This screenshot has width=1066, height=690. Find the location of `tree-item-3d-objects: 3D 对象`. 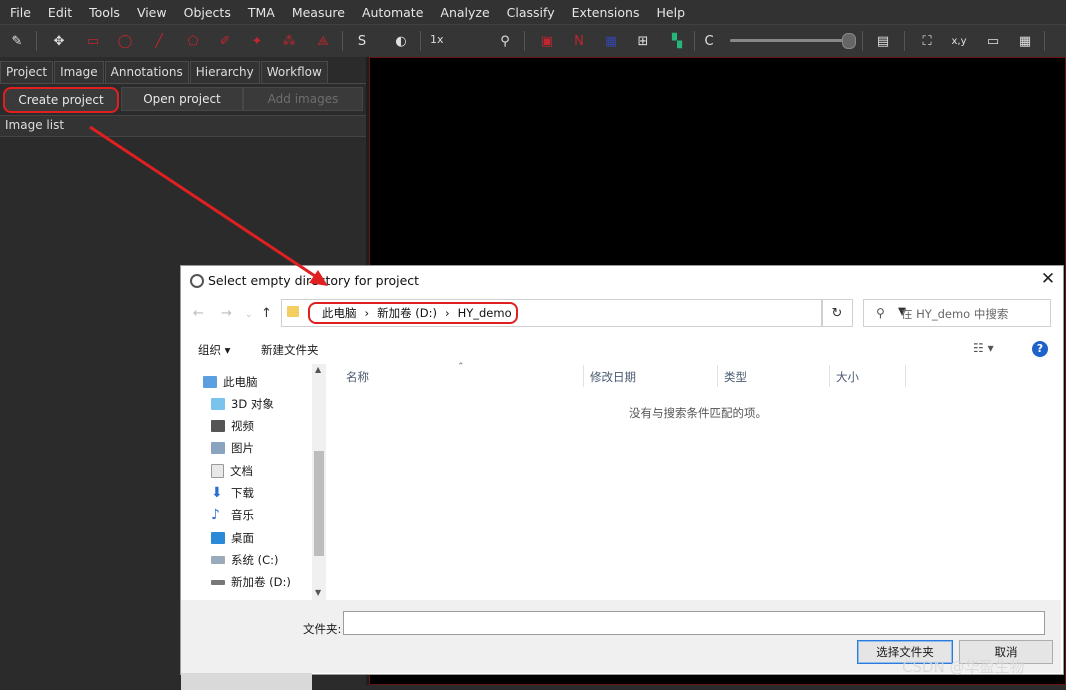

tree-item-3d-objects: 3D 对象 is located at coordinates (242, 404).